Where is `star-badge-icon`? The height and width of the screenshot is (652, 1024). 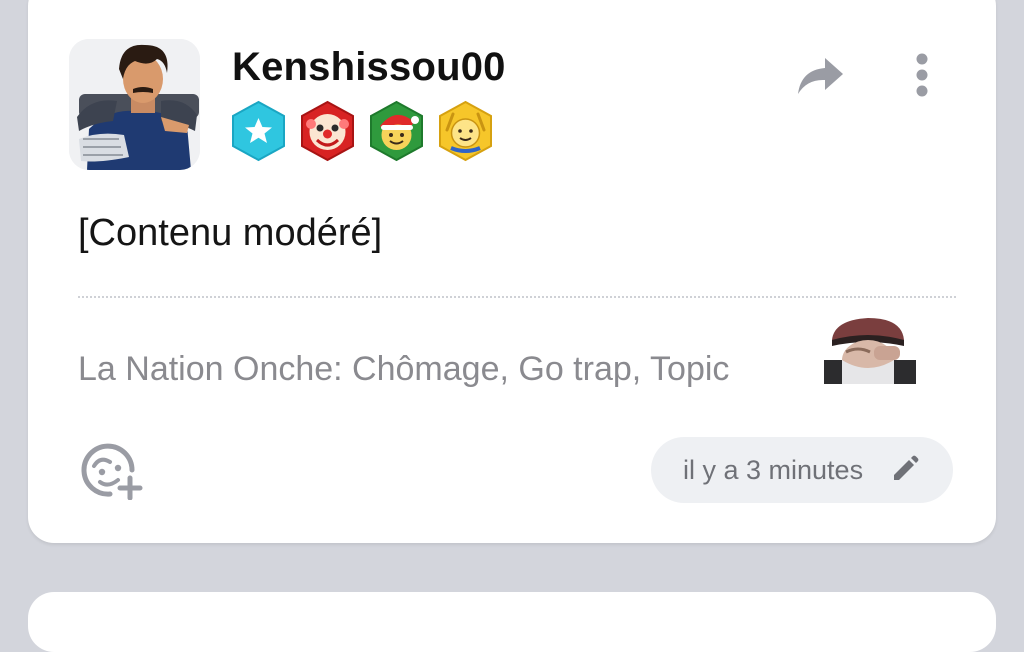 star-badge-icon is located at coordinates (258, 131).